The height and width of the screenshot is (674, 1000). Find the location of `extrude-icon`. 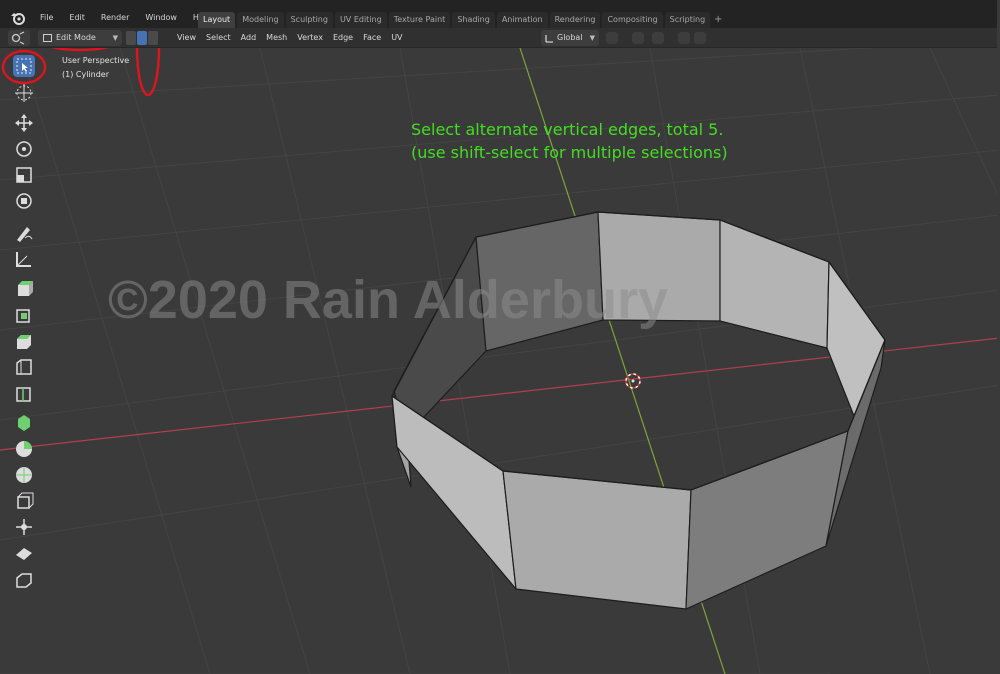

extrude-icon is located at coordinates (23, 316).